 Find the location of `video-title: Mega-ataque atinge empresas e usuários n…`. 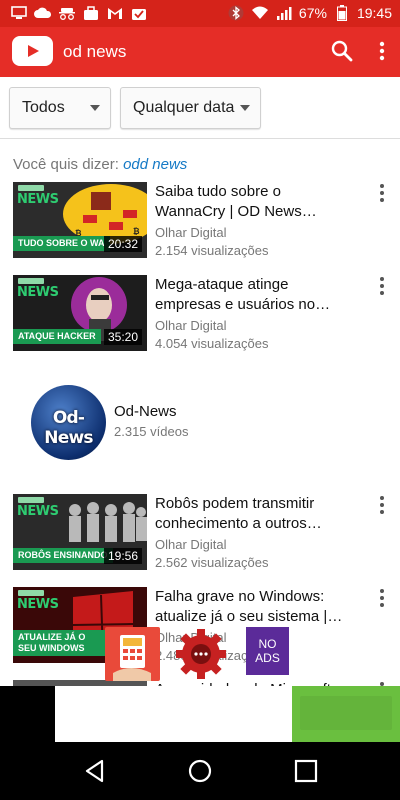

video-title: Mega-ataque atinge empresas e usuários n… is located at coordinates (255, 295).